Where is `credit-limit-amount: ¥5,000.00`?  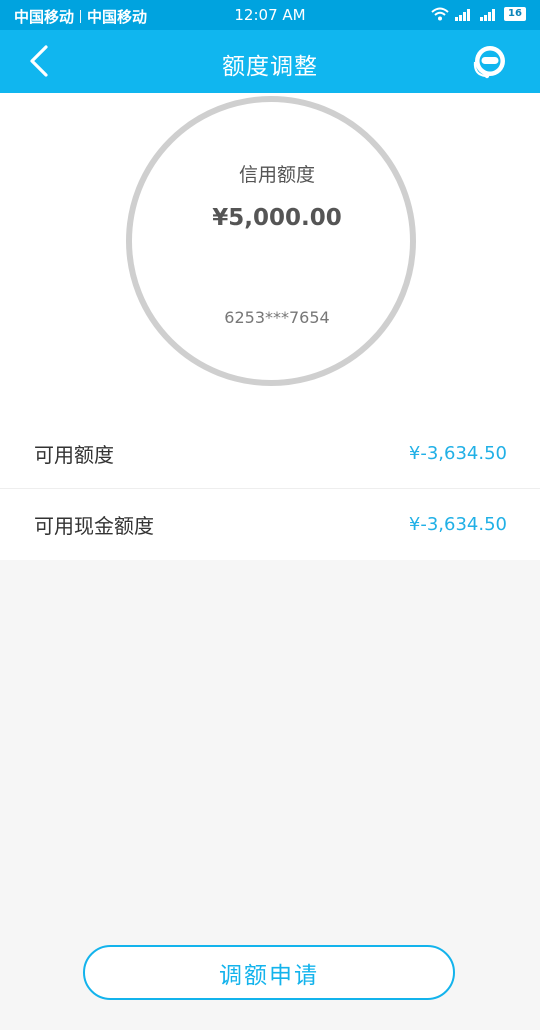 credit-limit-amount: ¥5,000.00 is located at coordinates (277, 218).